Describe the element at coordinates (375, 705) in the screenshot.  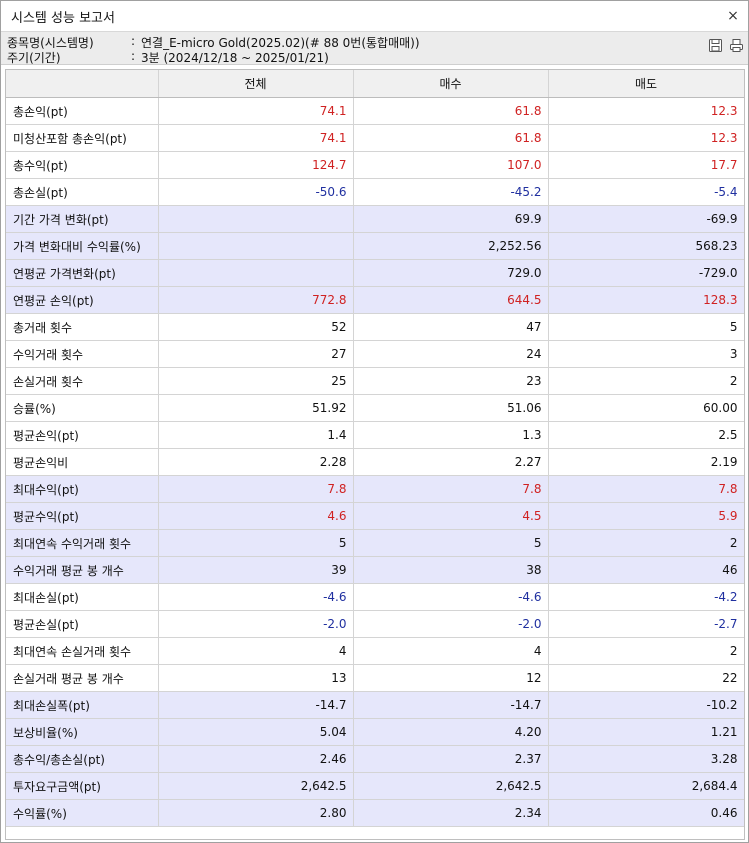
I see `table-row: 최대손실폭(pt) -14.7 -14.7 -10.2` at that location.